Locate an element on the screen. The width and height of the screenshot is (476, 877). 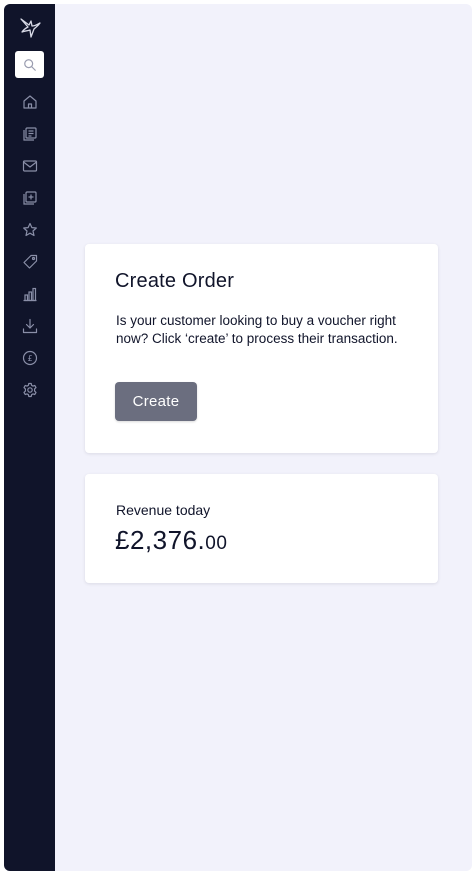
sidebar-item-favourites is located at coordinates (29, 230).